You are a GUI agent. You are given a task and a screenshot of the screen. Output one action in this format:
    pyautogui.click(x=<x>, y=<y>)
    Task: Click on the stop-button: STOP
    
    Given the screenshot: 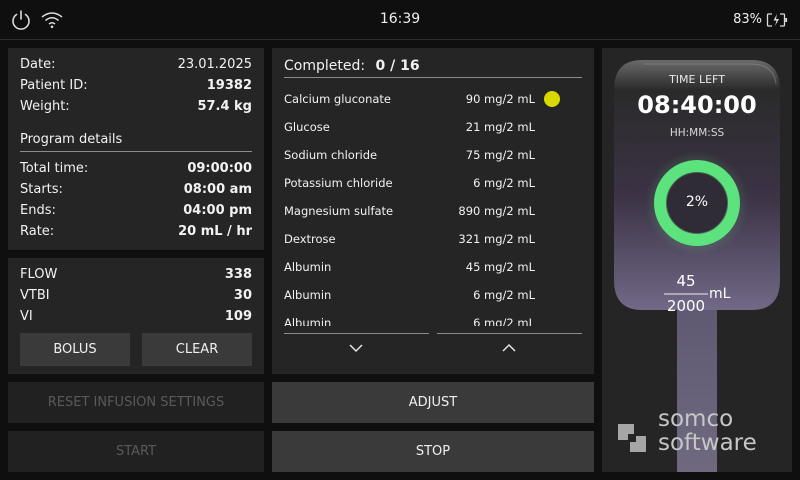 What is the action you would take?
    pyautogui.click(x=433, y=451)
    